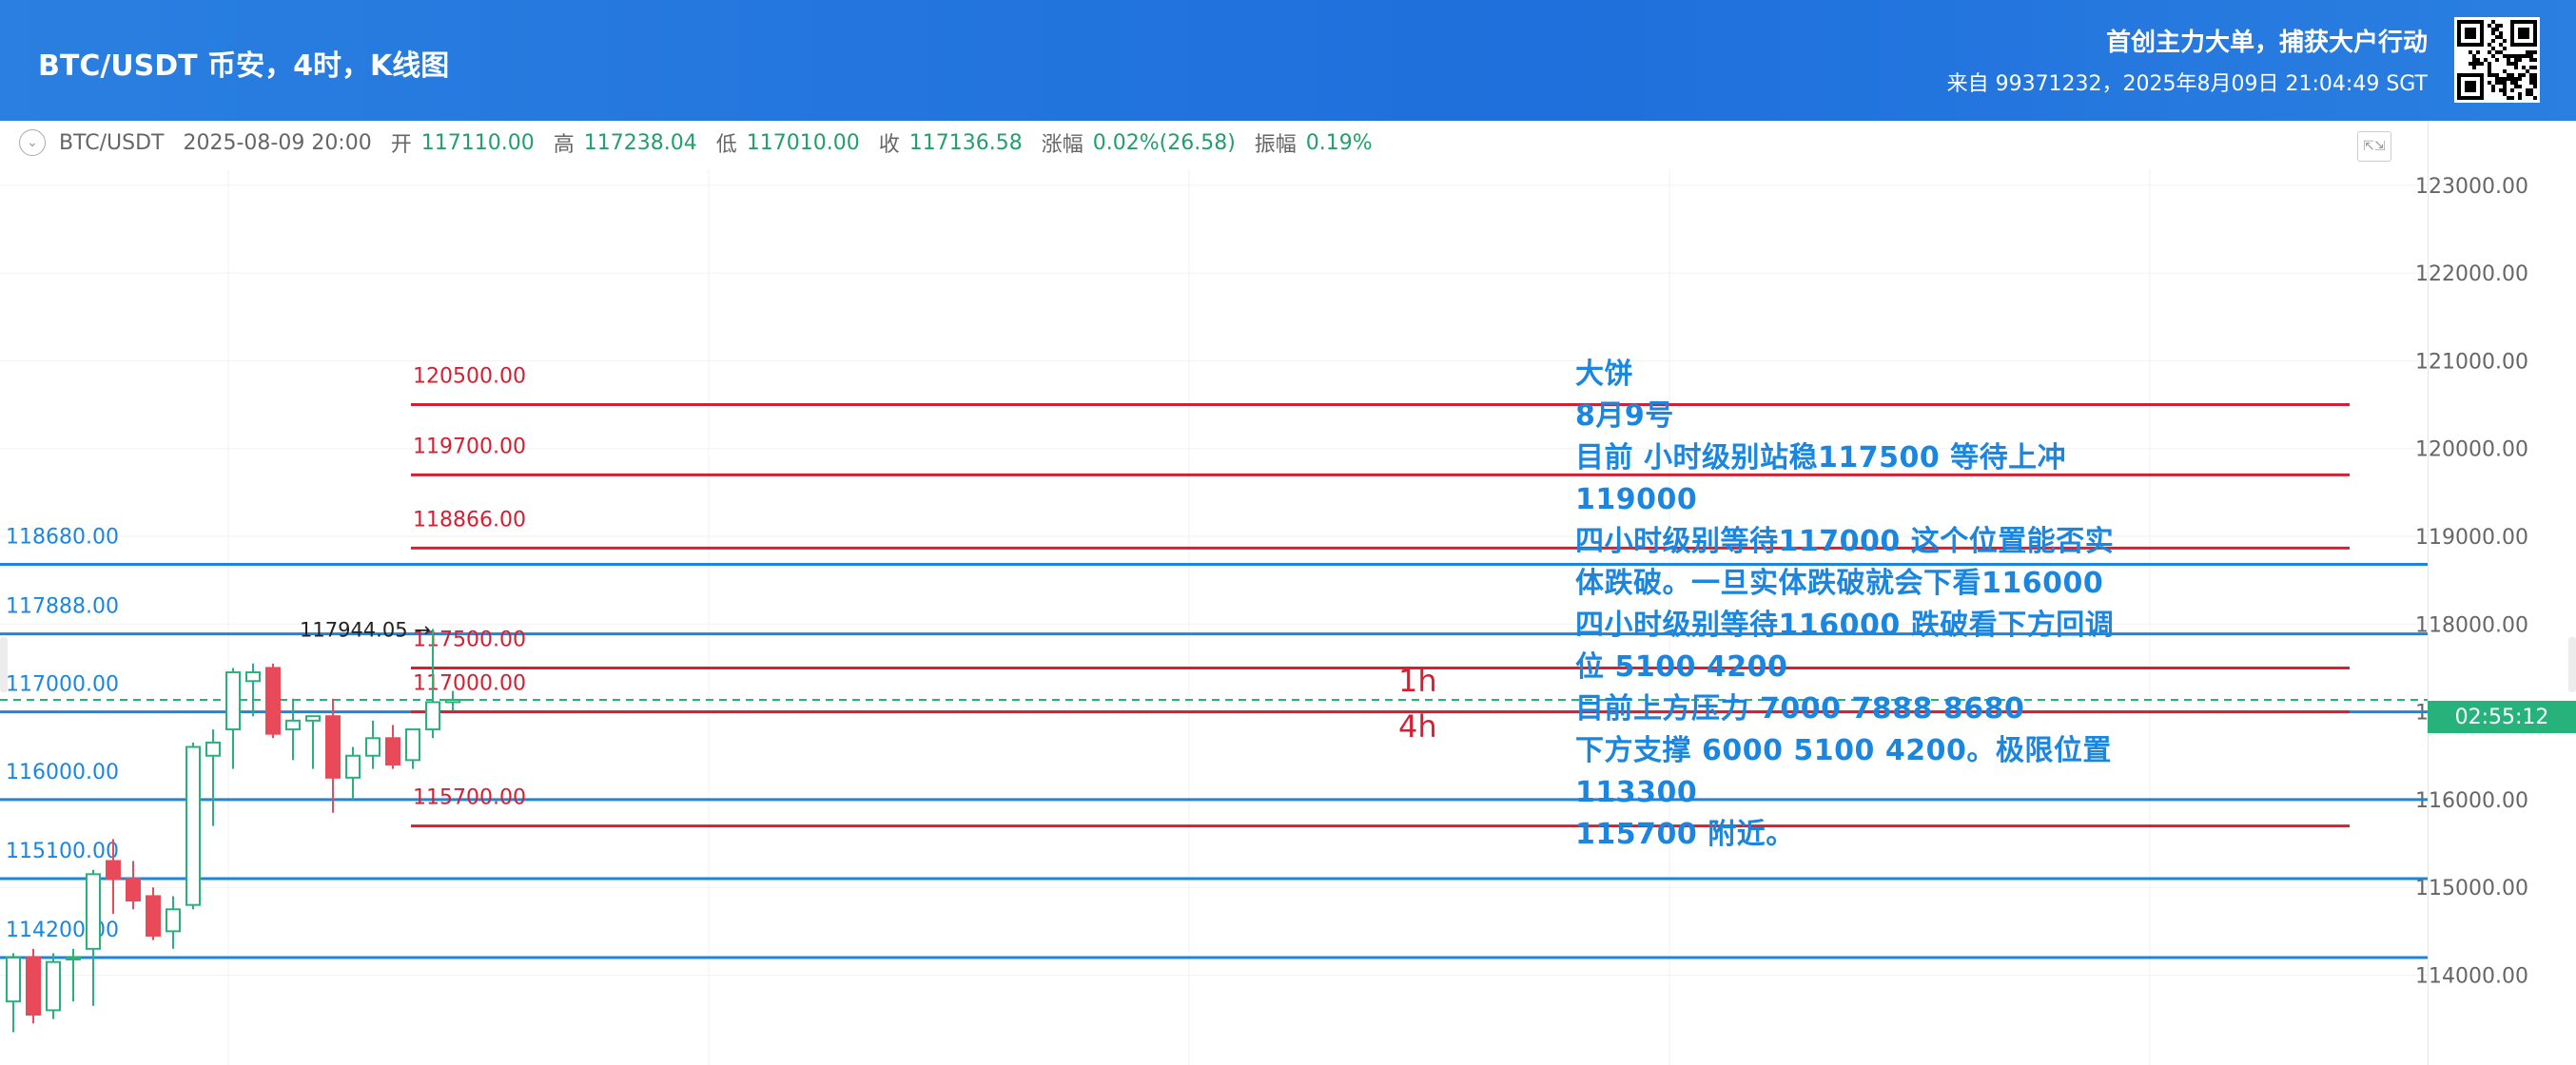 The width and height of the screenshot is (2576, 1065). Describe the element at coordinates (2472, 625) in the screenshot. I see `y-tick-label: 118000.00` at that location.